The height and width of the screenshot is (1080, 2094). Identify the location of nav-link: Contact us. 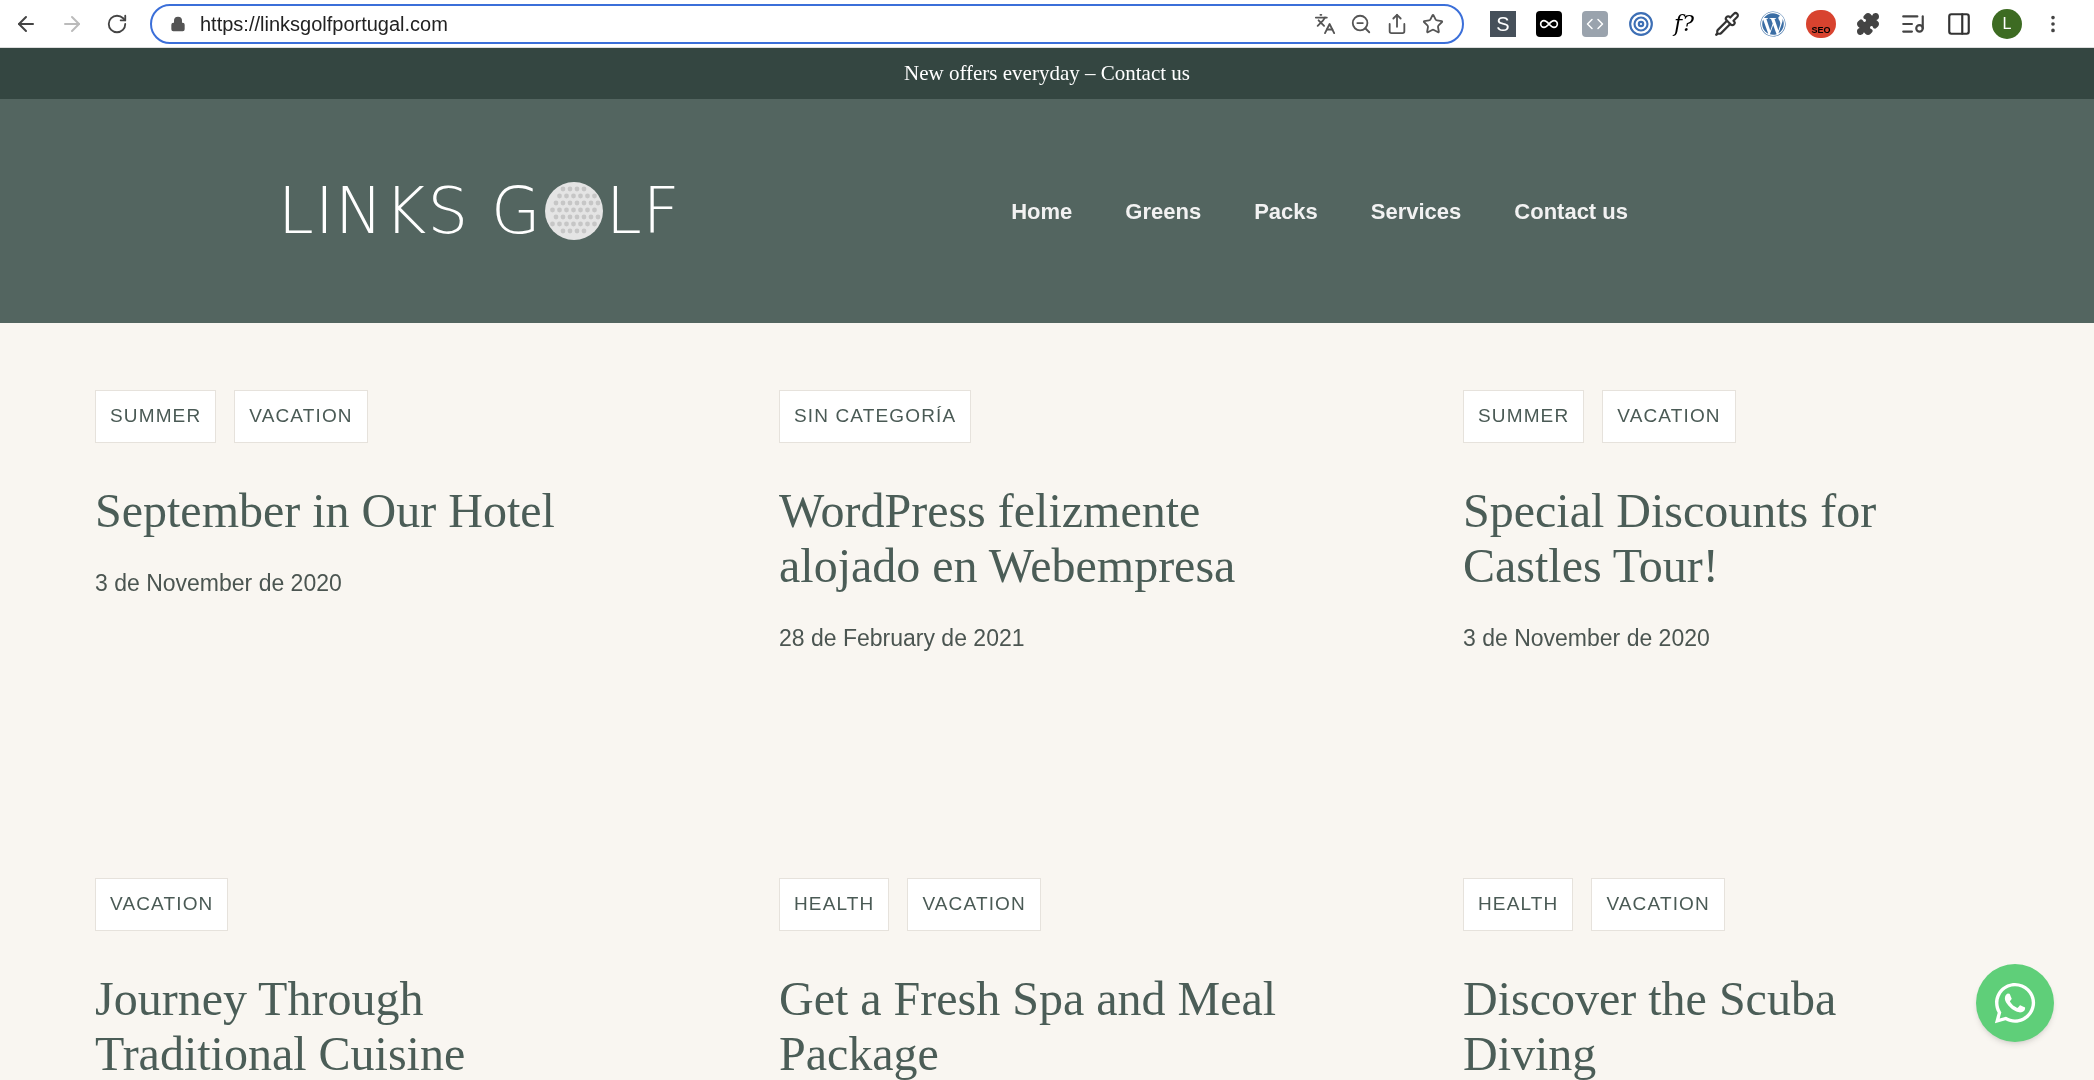
(1571, 211).